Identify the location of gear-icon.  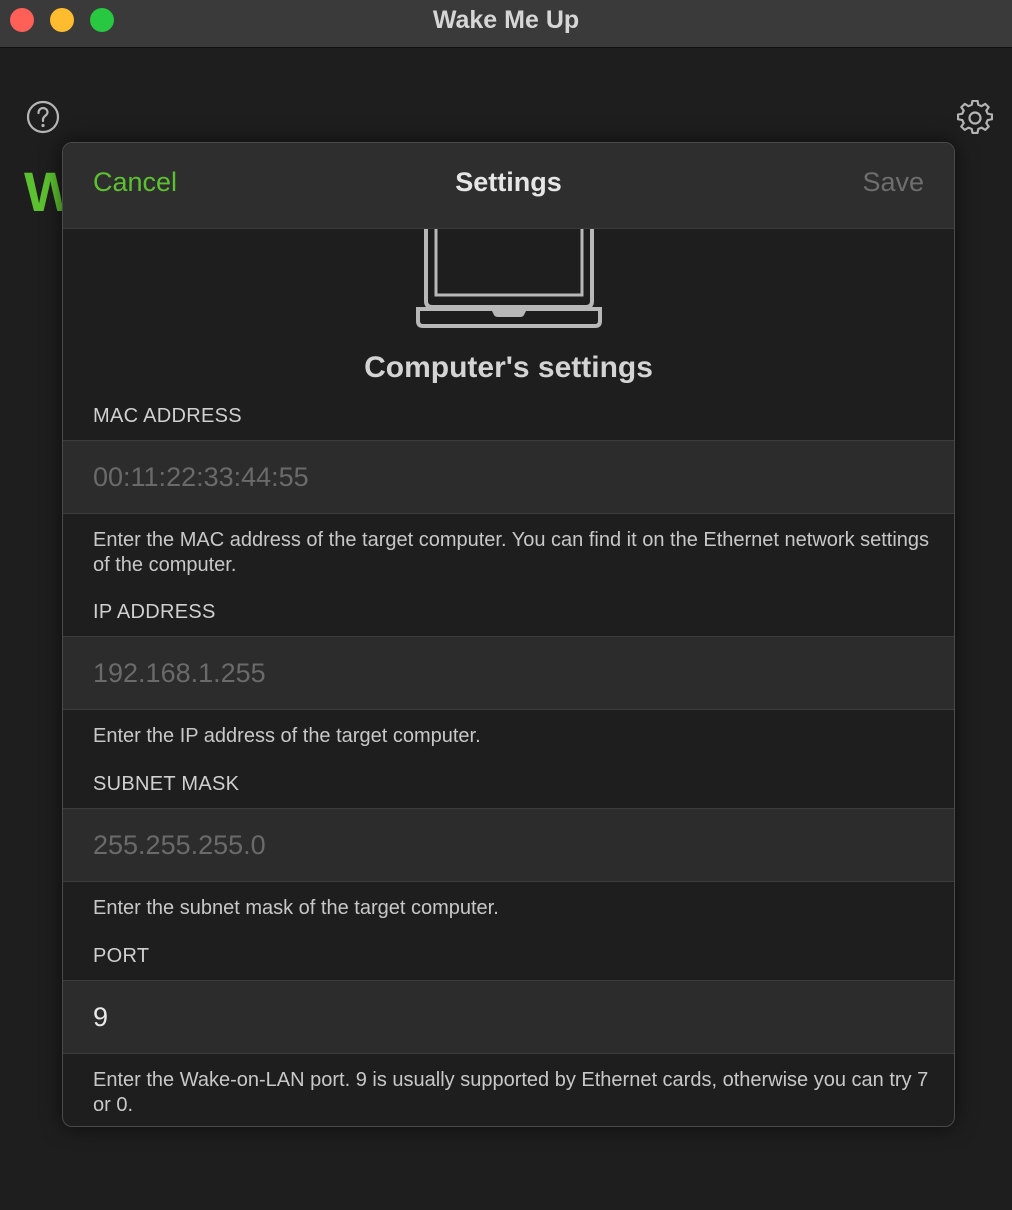
(975, 118).